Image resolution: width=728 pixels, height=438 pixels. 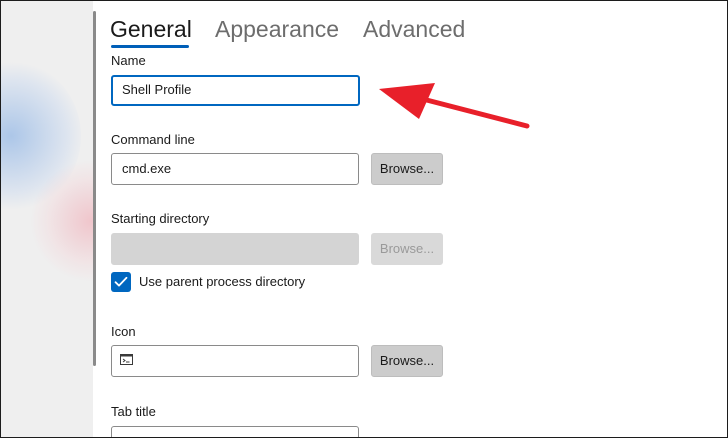 I want to click on tab-appearance: Appearance, so click(x=277, y=29).